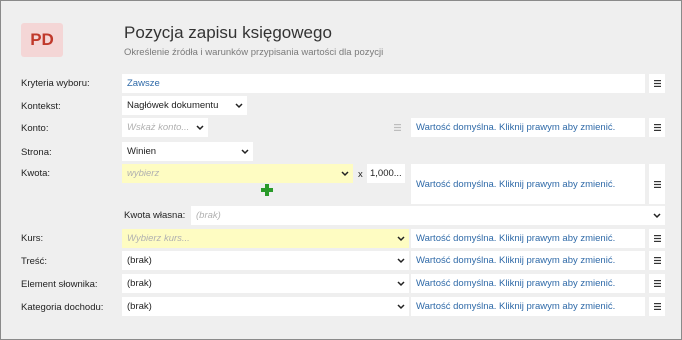 The height and width of the screenshot is (340, 682). What do you see at coordinates (143, 83) in the screenshot?
I see `kryteria-value: Zawsze` at bounding box center [143, 83].